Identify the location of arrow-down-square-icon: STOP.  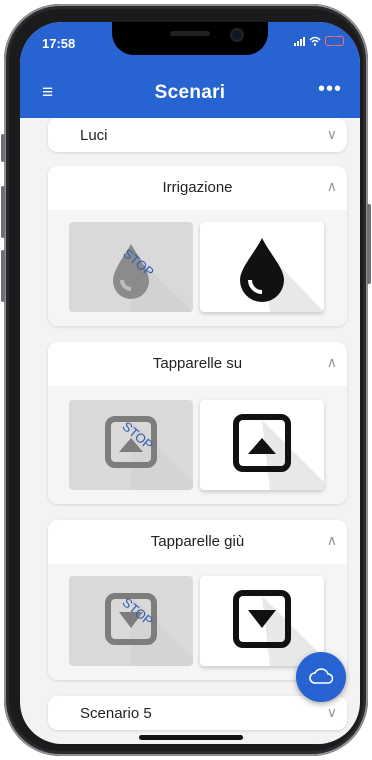
(149, 629).